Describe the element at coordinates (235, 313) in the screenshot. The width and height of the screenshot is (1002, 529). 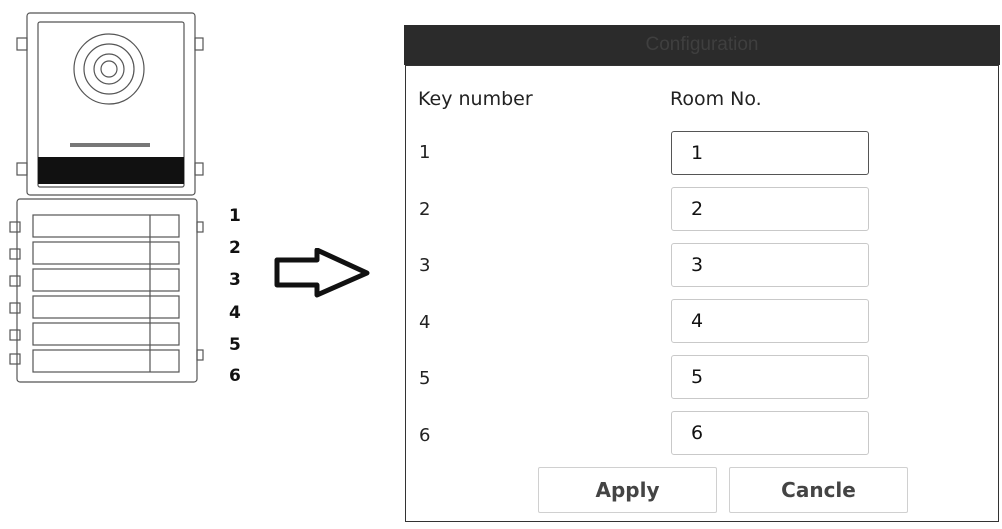
I see `key-number-label-4: 4` at that location.